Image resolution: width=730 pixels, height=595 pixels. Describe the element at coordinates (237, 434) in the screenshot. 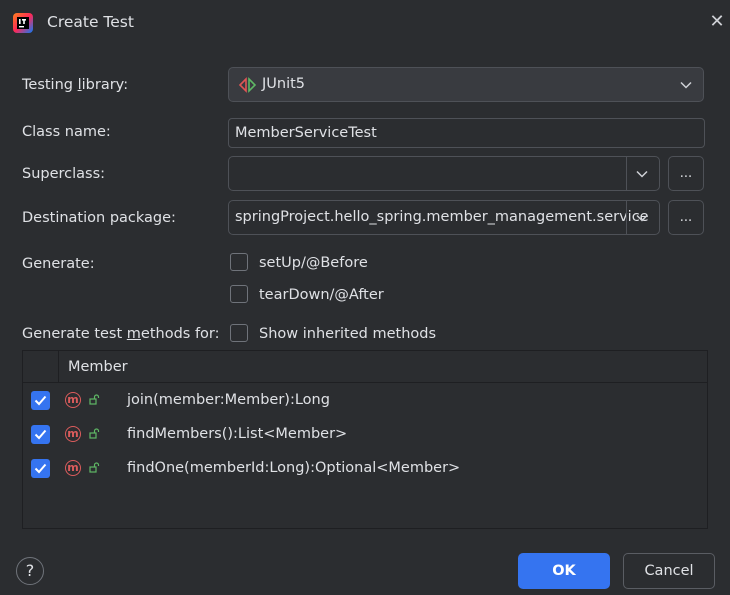

I see `method-signature: findMembers():List<Member>` at that location.